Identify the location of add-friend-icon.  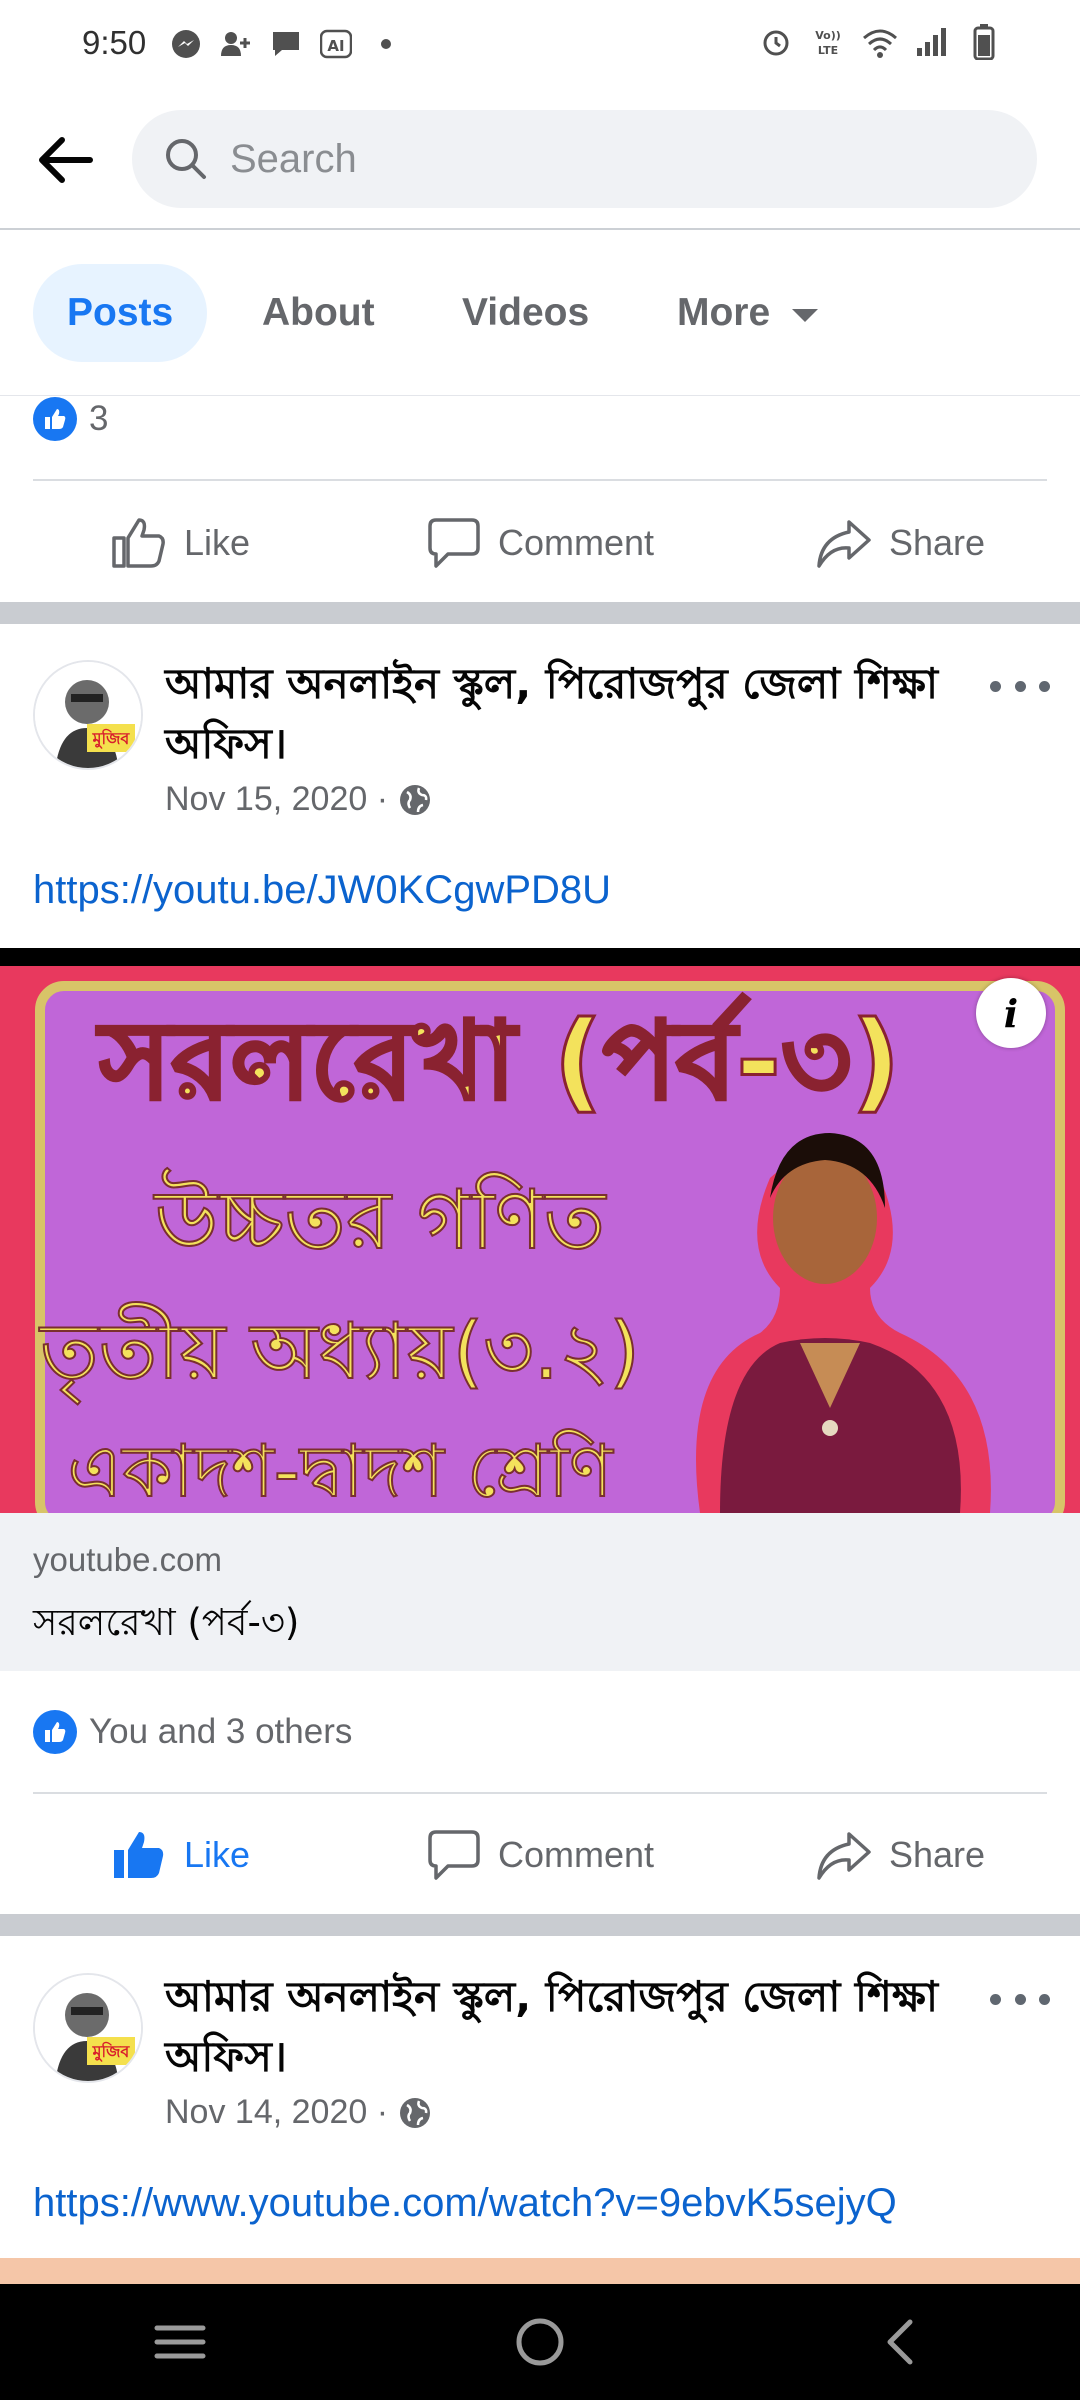
(236, 44).